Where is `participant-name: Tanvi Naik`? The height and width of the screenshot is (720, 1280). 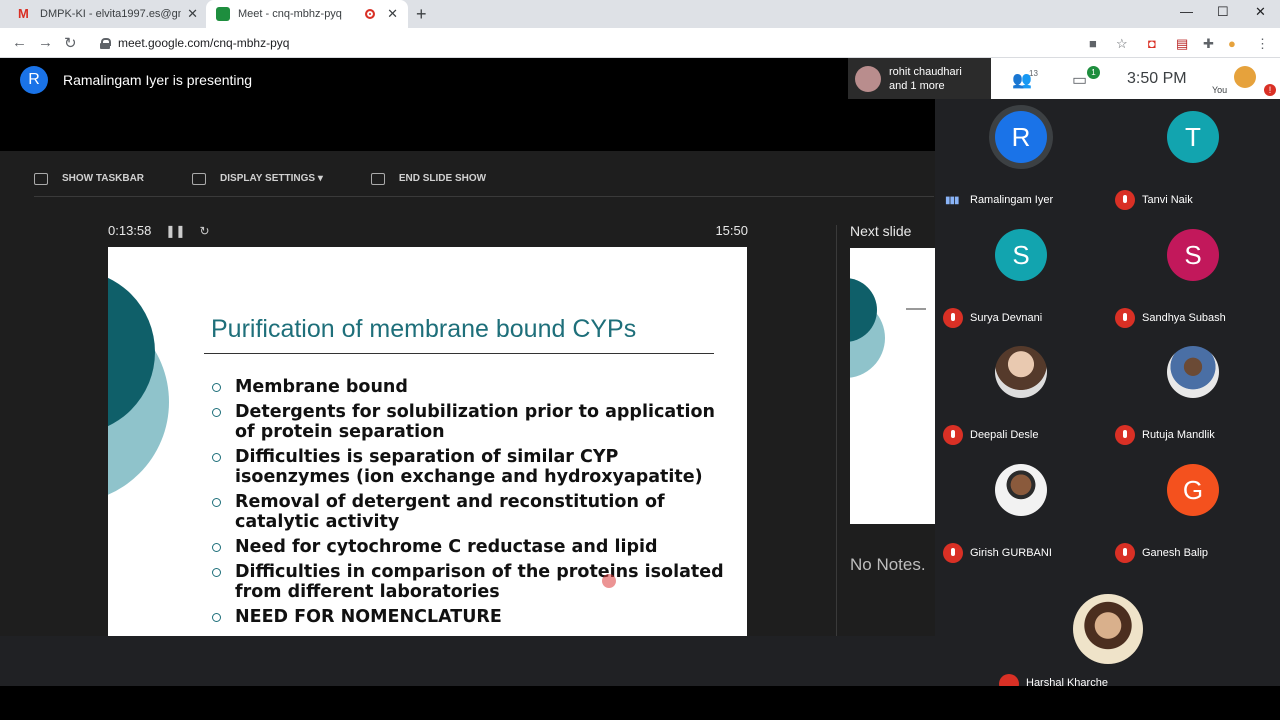
participant-name: Tanvi Naik is located at coordinates (1167, 200).